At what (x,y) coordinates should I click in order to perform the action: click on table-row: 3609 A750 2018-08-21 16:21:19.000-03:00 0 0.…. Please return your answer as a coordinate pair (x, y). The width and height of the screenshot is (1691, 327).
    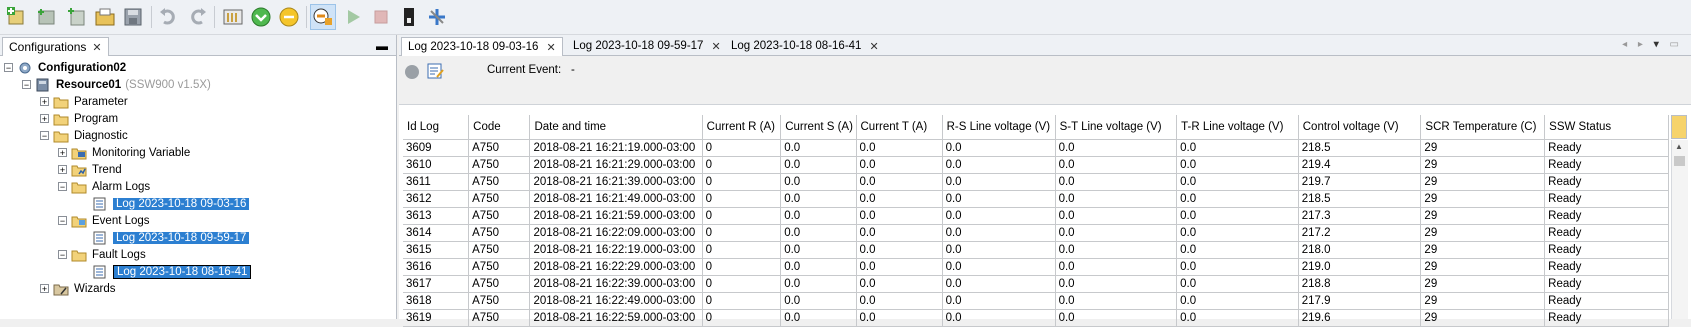
    Looking at the image, I should click on (1036, 148).